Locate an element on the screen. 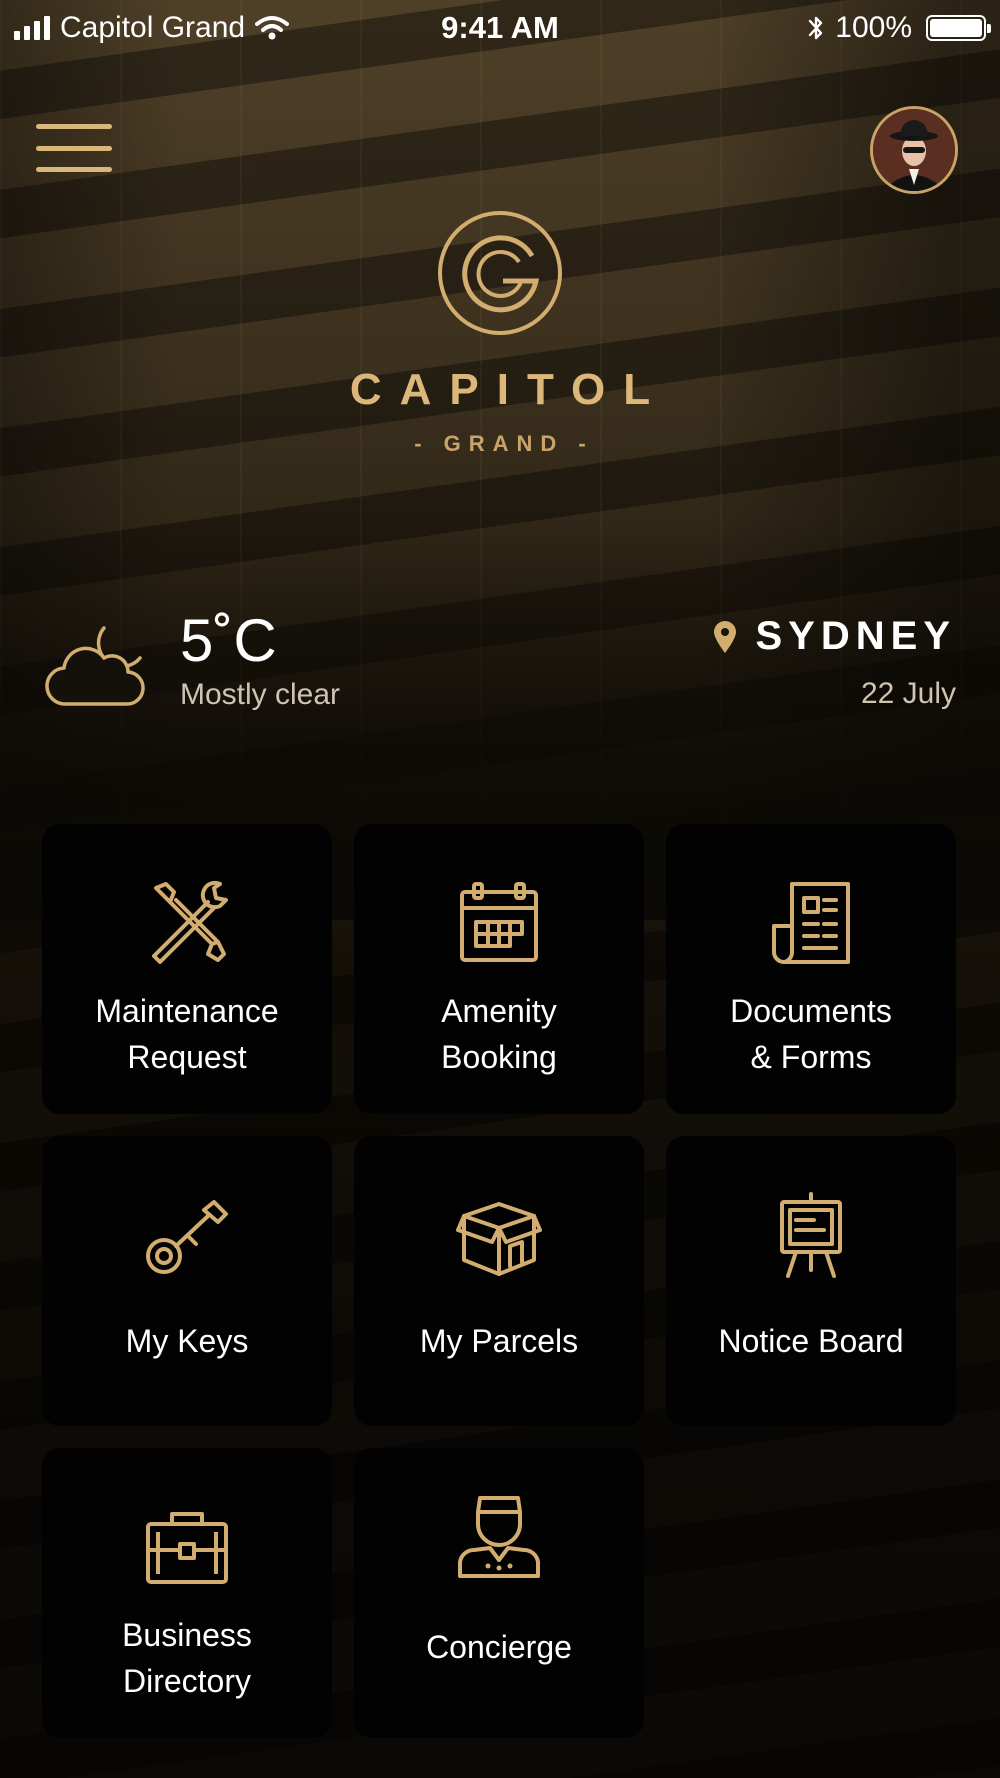 This screenshot has width=1000, height=1778. location-widget: SYDNEY 22 July is located at coordinates (834, 662).